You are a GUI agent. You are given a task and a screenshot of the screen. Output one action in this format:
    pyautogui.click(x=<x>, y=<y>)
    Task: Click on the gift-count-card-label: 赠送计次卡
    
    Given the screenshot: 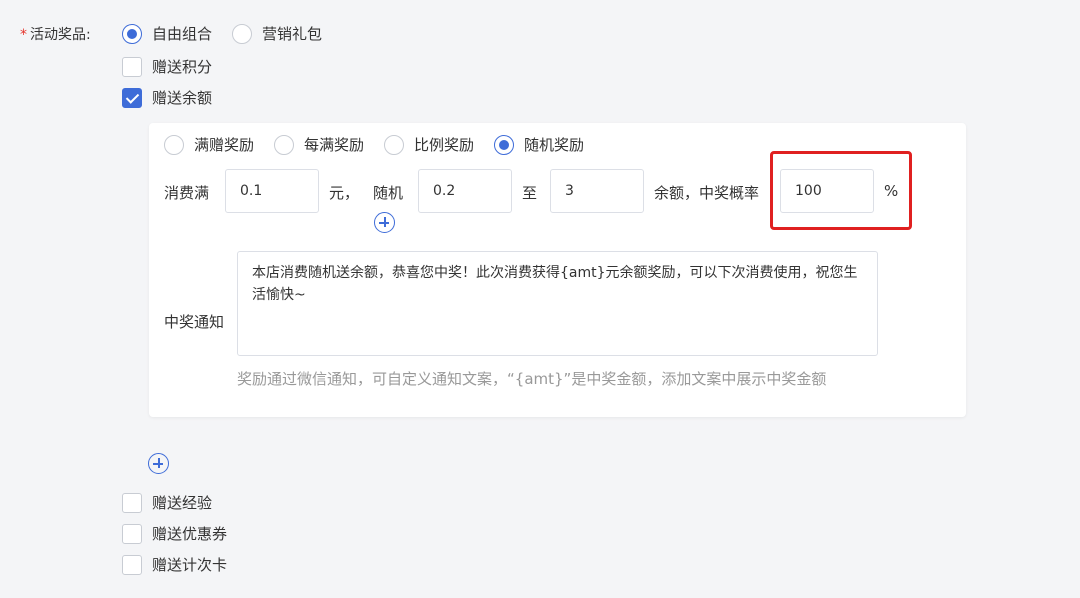 What is the action you would take?
    pyautogui.click(x=190, y=565)
    